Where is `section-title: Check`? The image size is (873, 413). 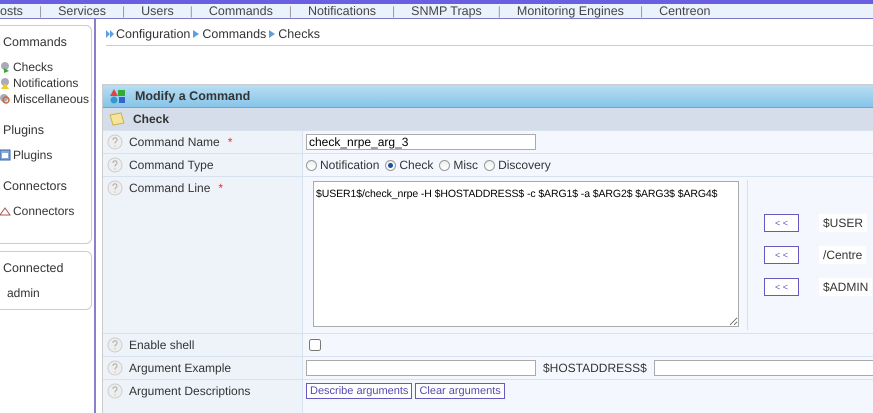 section-title: Check is located at coordinates (151, 119).